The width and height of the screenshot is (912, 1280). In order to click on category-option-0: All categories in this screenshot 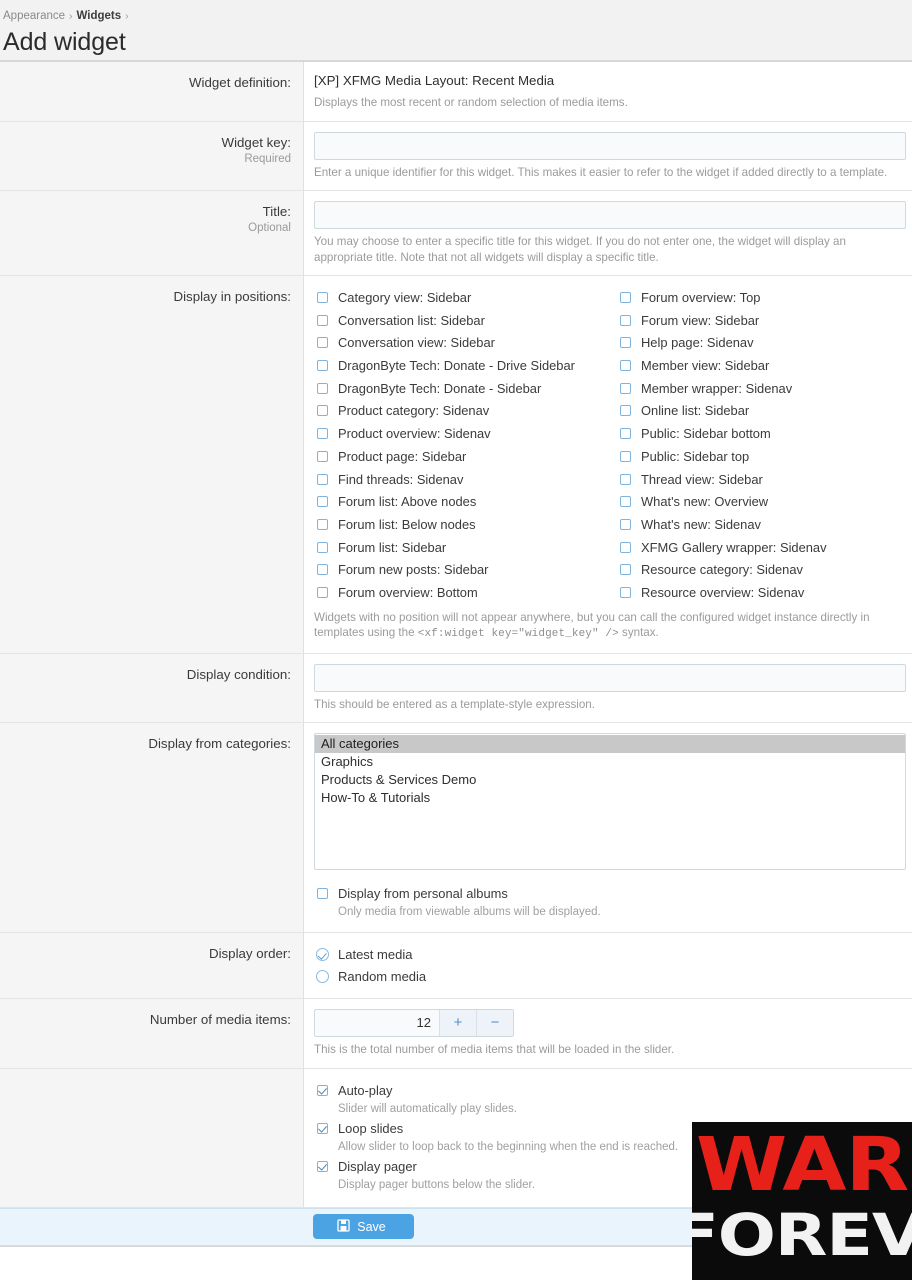, I will do `click(610, 744)`.